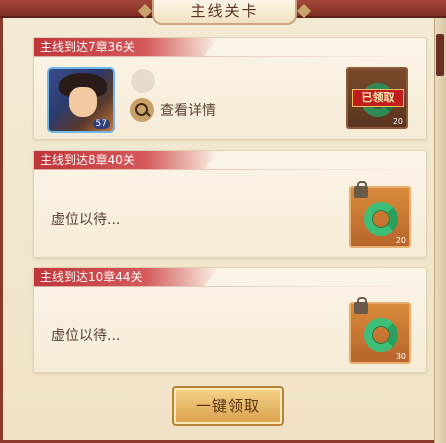  I want to click on reward-item: 20, so click(380, 214).